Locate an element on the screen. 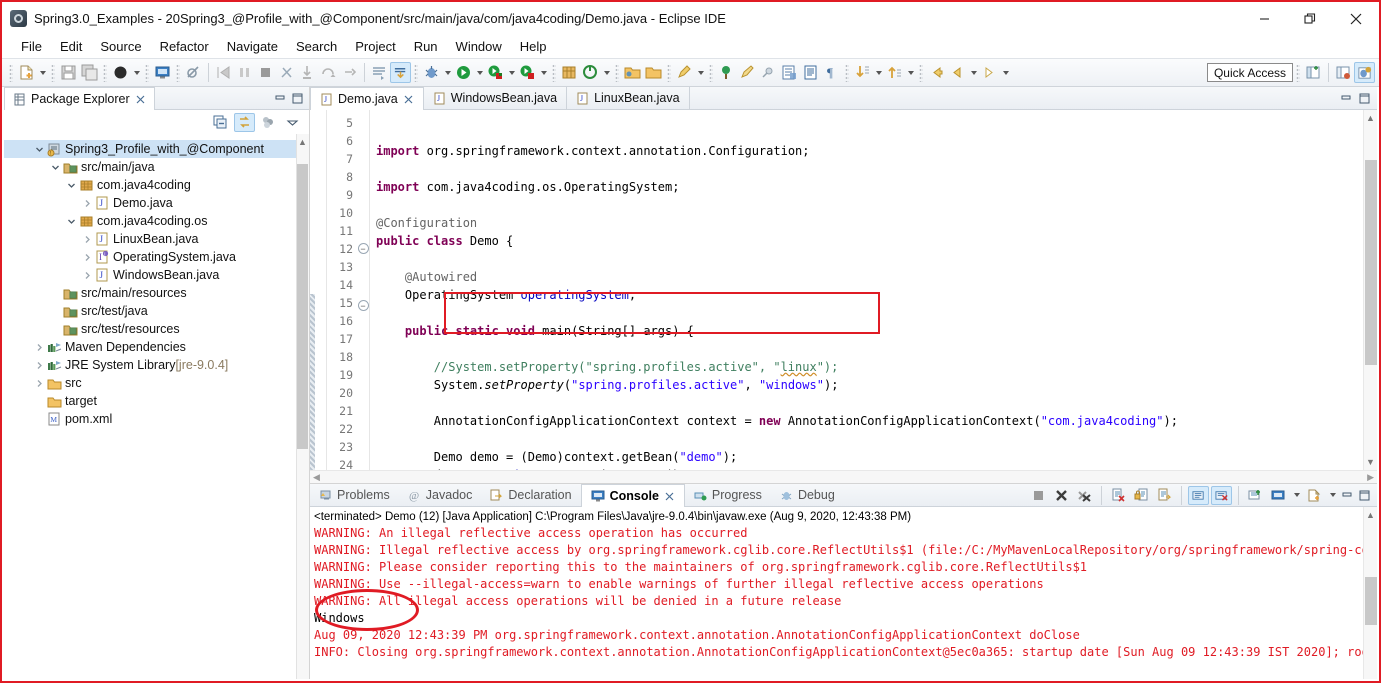 The width and height of the screenshot is (1381, 683). next-edit-icon is located at coordinates (989, 72).